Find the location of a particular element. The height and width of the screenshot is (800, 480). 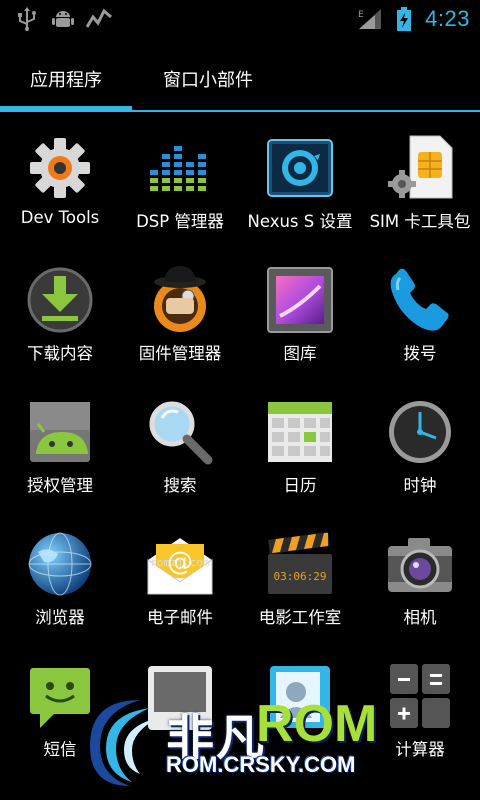

system-status: E 4:23 is located at coordinates (413, 19).